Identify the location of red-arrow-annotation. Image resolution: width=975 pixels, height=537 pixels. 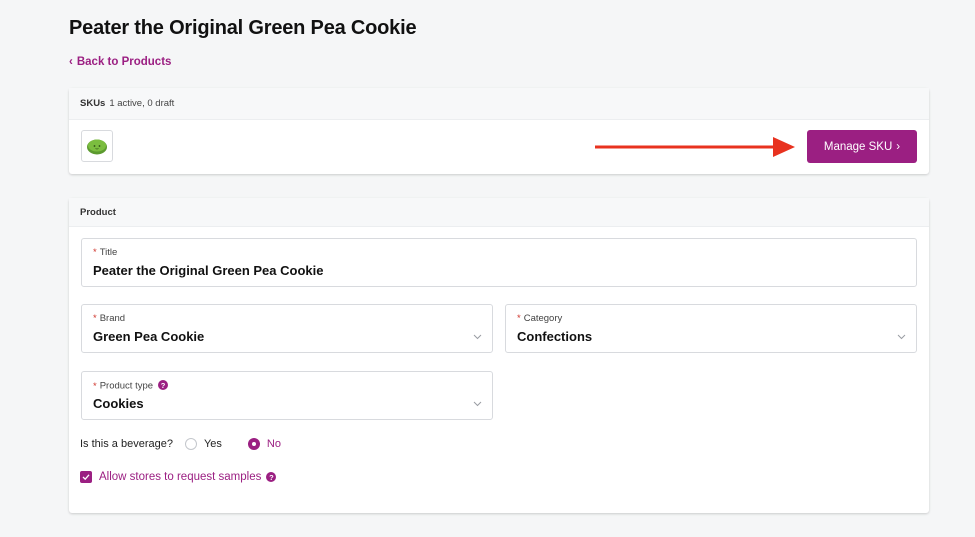
(695, 147).